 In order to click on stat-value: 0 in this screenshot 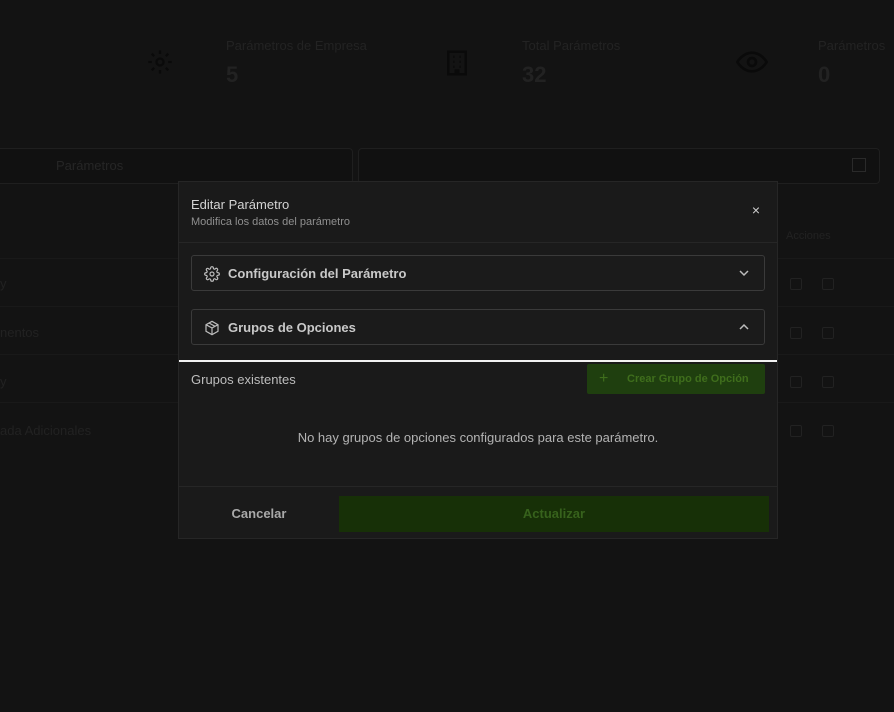, I will do `click(824, 74)`.